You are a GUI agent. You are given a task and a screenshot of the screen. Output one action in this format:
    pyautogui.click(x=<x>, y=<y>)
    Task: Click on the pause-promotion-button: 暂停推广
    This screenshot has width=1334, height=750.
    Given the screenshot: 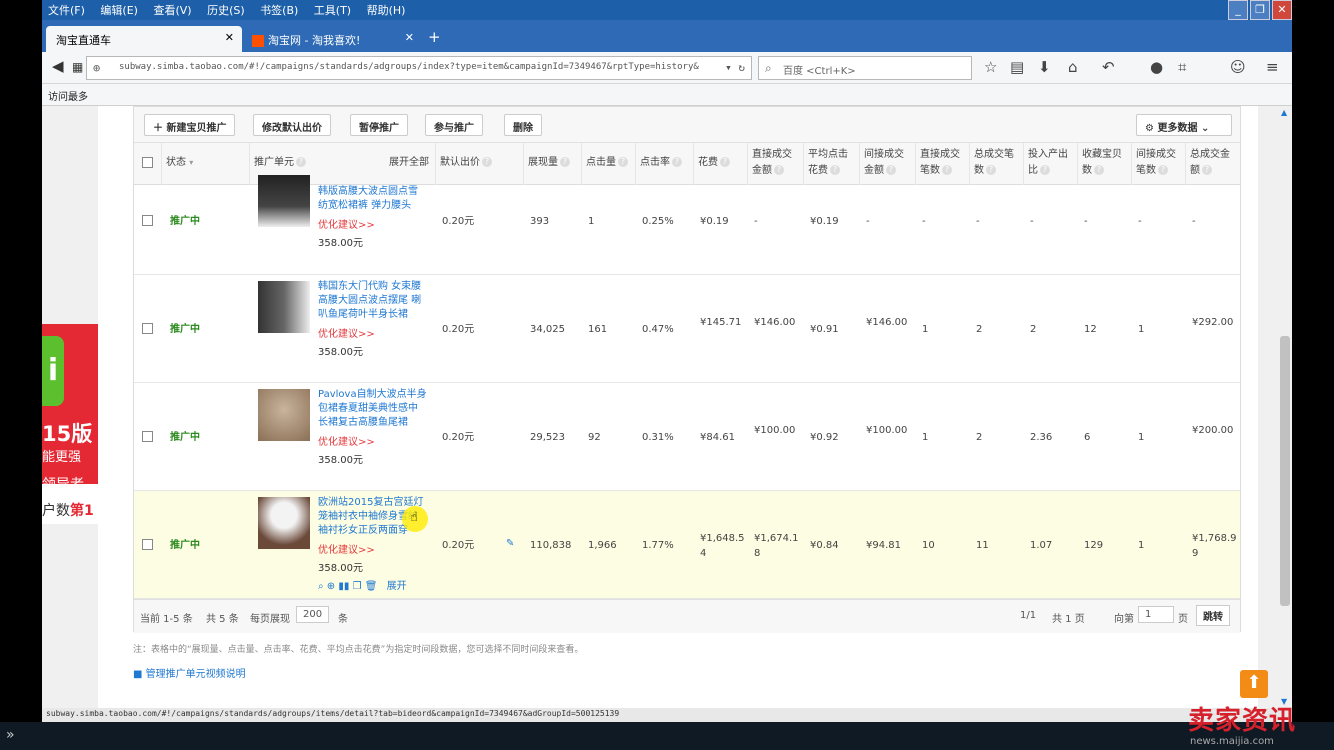 What is the action you would take?
    pyautogui.click(x=379, y=125)
    